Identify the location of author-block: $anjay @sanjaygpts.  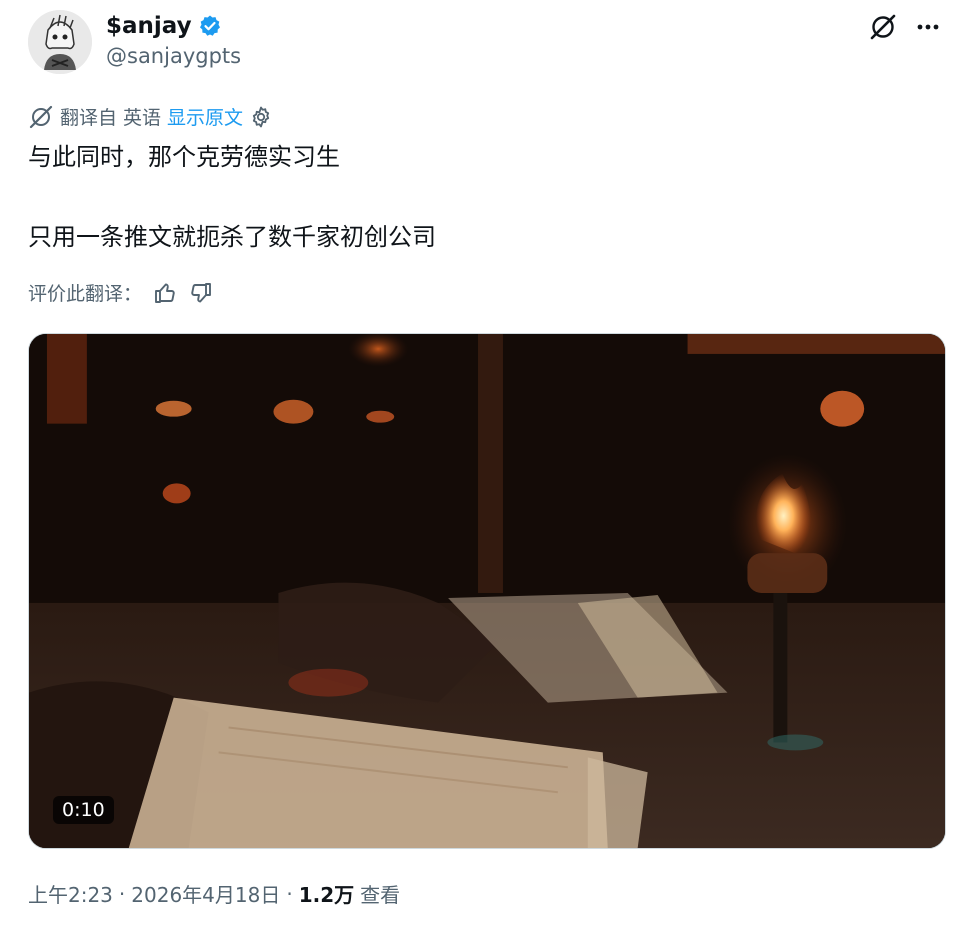
(173, 39).